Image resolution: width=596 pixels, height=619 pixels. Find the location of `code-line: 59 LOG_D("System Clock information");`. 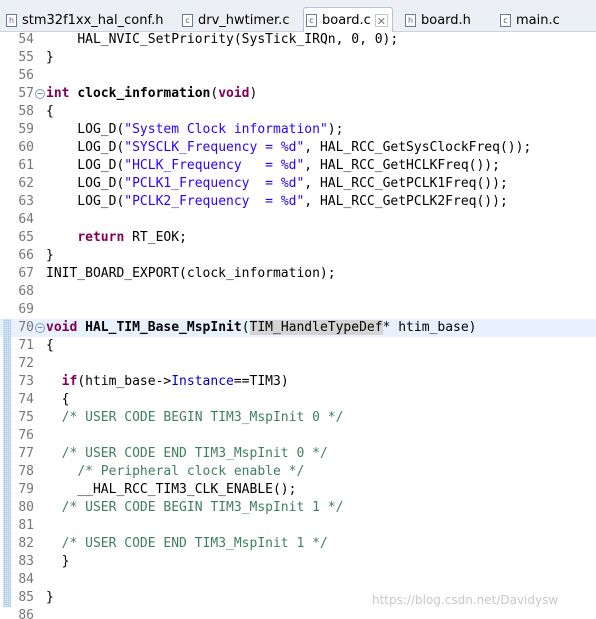

code-line: 59 LOG_D("System Clock information"); is located at coordinates (298, 130).